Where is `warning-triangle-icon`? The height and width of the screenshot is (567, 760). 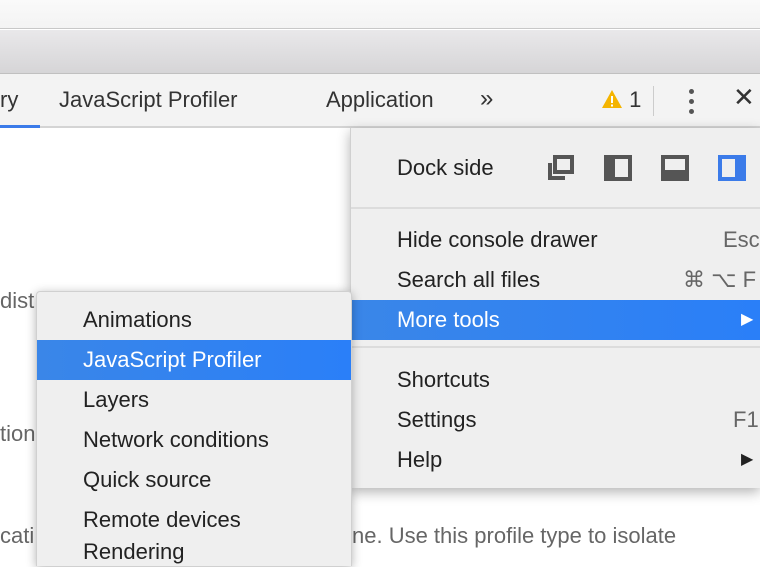 warning-triangle-icon is located at coordinates (612, 99).